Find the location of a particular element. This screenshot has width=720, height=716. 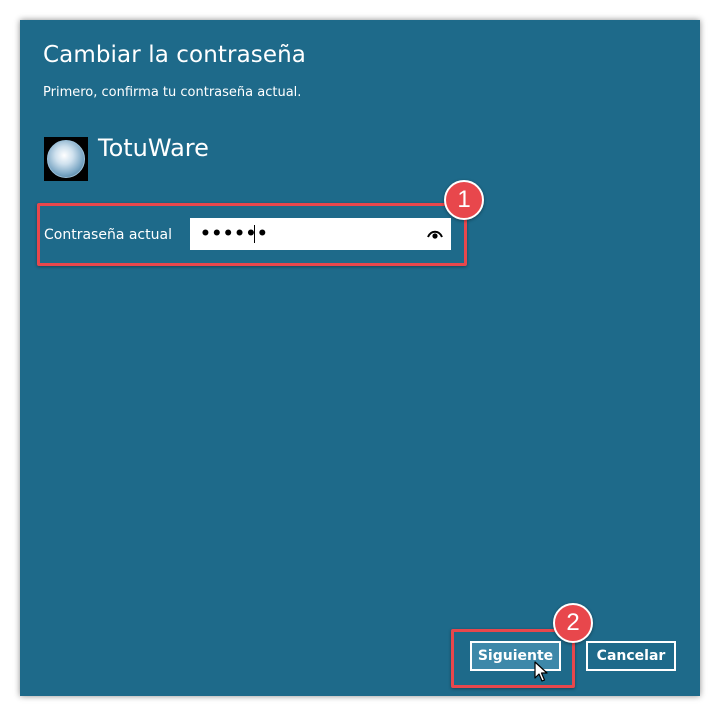

user-row: TotuWare is located at coordinates (126, 157).